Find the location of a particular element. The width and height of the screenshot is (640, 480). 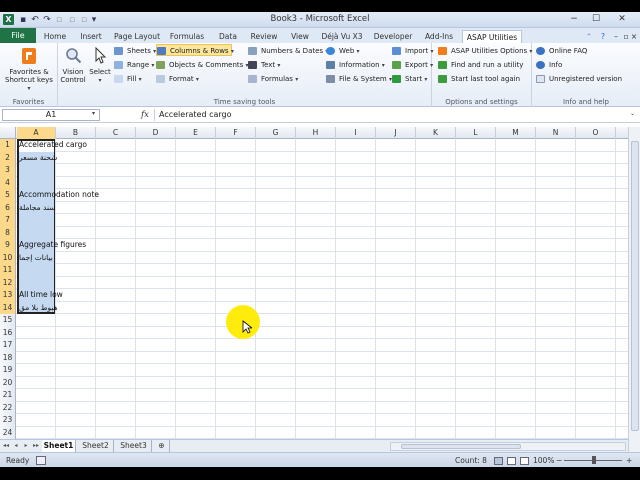

help-icon: ? is located at coordinates (603, 36).